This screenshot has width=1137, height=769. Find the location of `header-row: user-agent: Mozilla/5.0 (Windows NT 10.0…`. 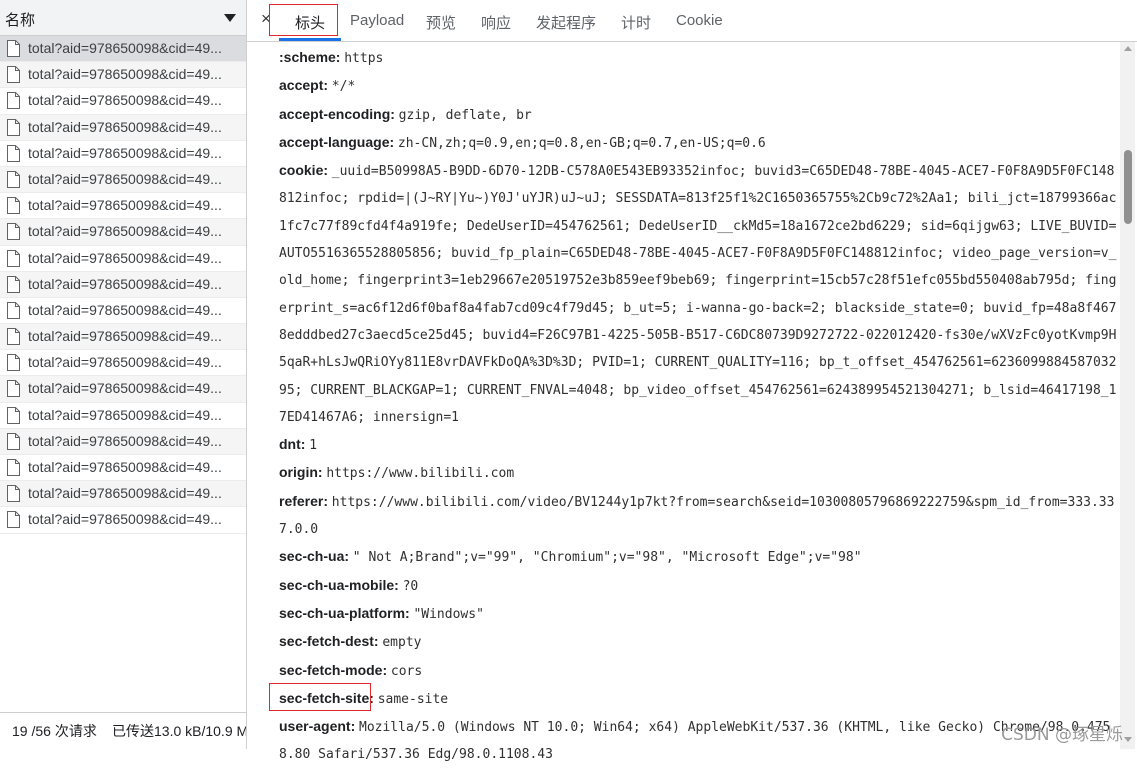

header-row: user-agent: Mozilla/5.0 (Windows NT 10.0… is located at coordinates (698, 741).